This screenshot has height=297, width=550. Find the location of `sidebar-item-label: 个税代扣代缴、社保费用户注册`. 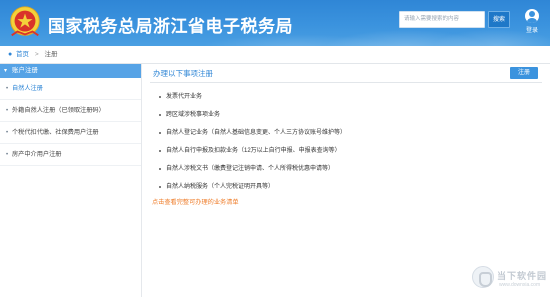

sidebar-item-label: 个税代扣代缴、社保费用户注册 is located at coordinates (55, 132).